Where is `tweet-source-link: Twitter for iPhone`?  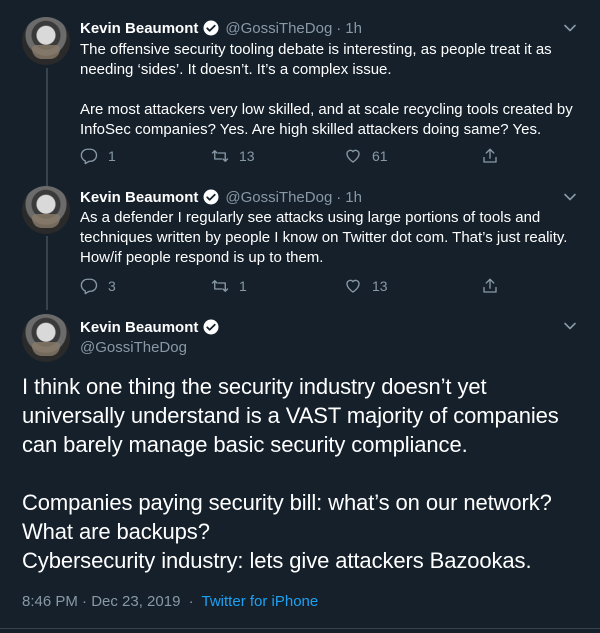 tweet-source-link: Twitter for iPhone is located at coordinates (260, 601).